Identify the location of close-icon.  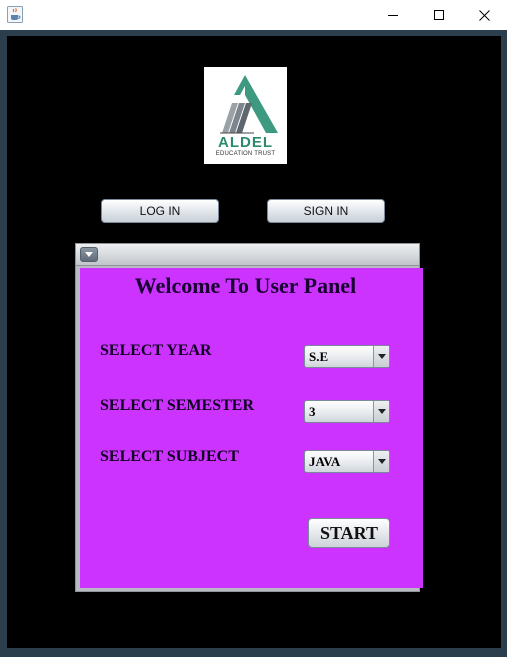
(484, 15).